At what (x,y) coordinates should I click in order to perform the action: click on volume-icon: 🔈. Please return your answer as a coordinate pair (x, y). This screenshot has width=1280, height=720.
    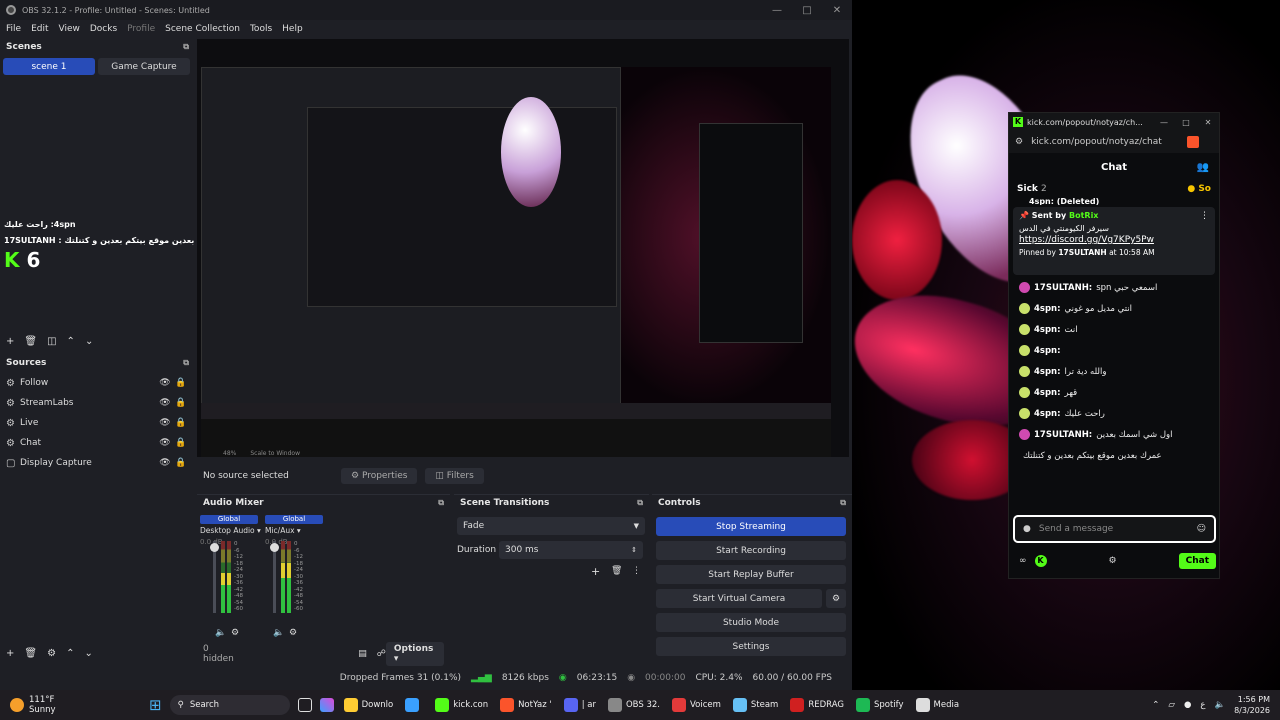
    Looking at the image, I should click on (1219, 705).